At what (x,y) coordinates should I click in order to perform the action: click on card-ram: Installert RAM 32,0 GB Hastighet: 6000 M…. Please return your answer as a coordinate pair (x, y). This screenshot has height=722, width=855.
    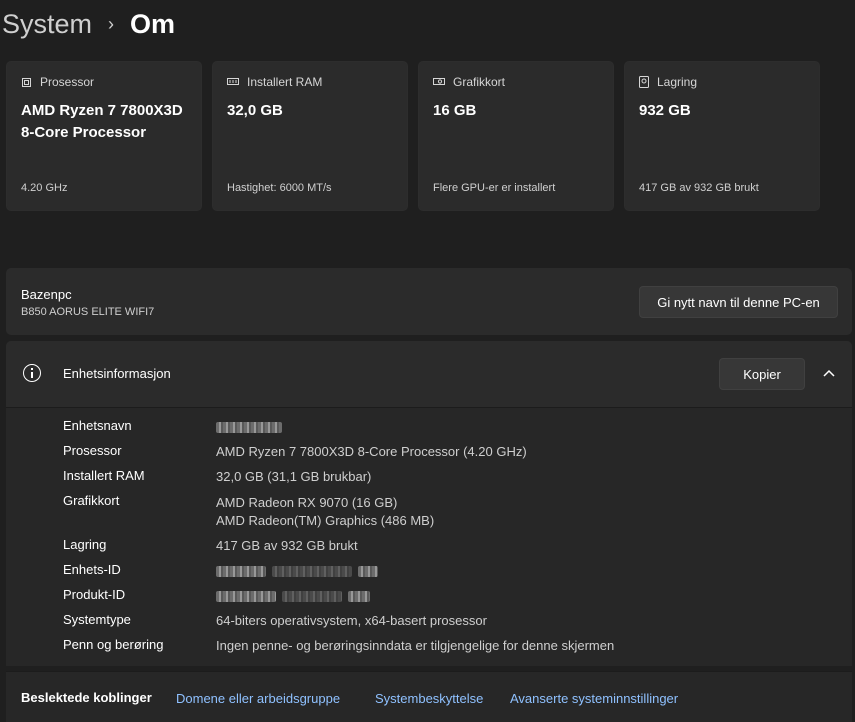
    Looking at the image, I should click on (310, 136).